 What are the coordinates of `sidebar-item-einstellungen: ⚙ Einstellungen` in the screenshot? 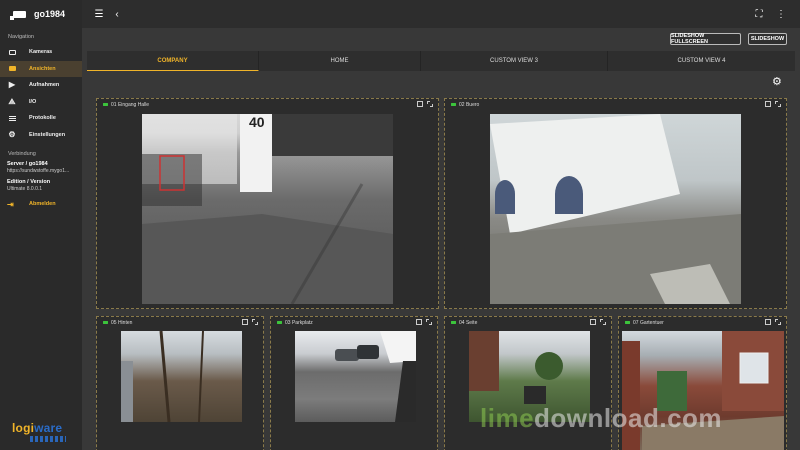 It's located at (41, 135).